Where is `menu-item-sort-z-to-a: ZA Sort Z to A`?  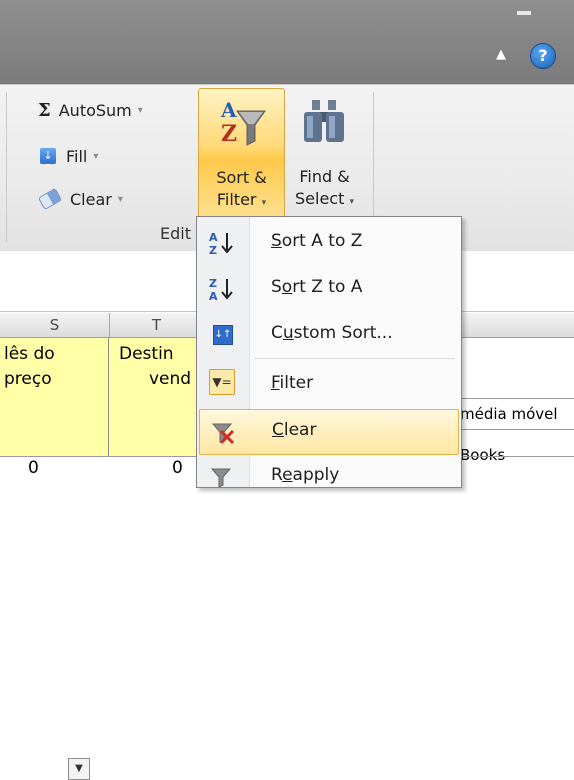
menu-item-sort-z-to-a: ZA Sort Z to A is located at coordinates (328, 289).